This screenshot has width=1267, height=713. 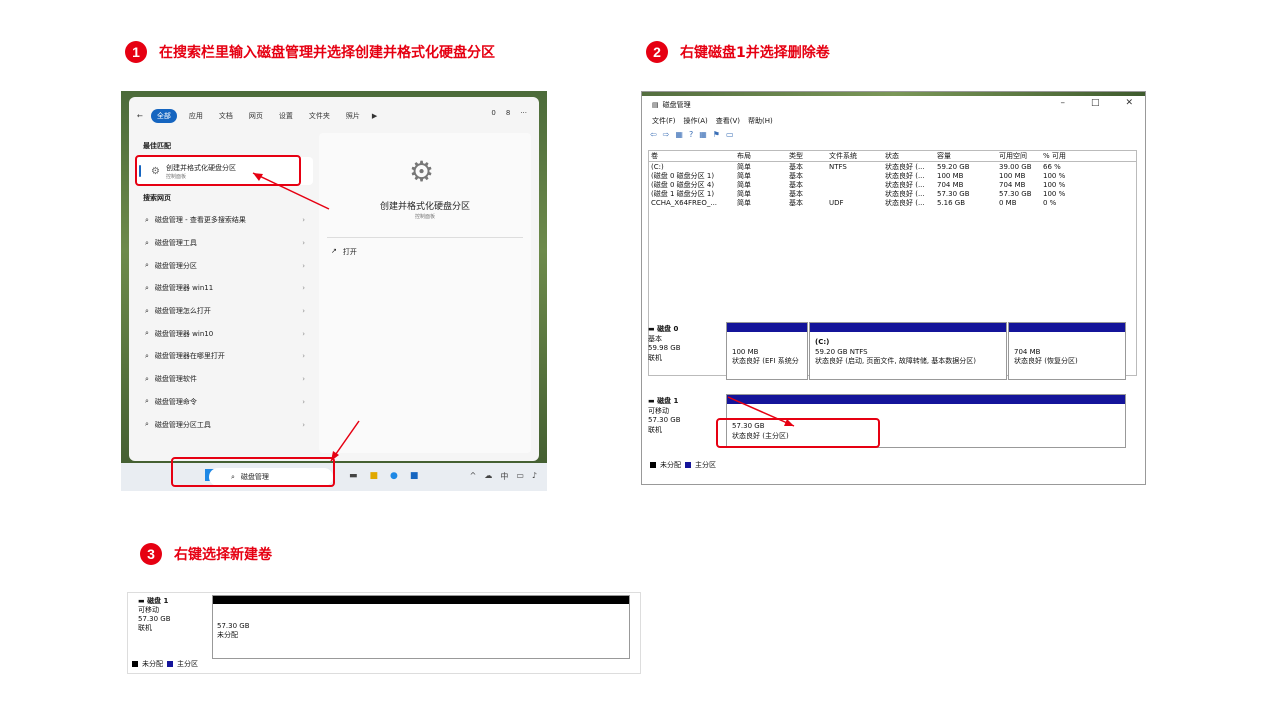 I want to click on disk1-name: 磁盘 1, so click(x=158, y=601).